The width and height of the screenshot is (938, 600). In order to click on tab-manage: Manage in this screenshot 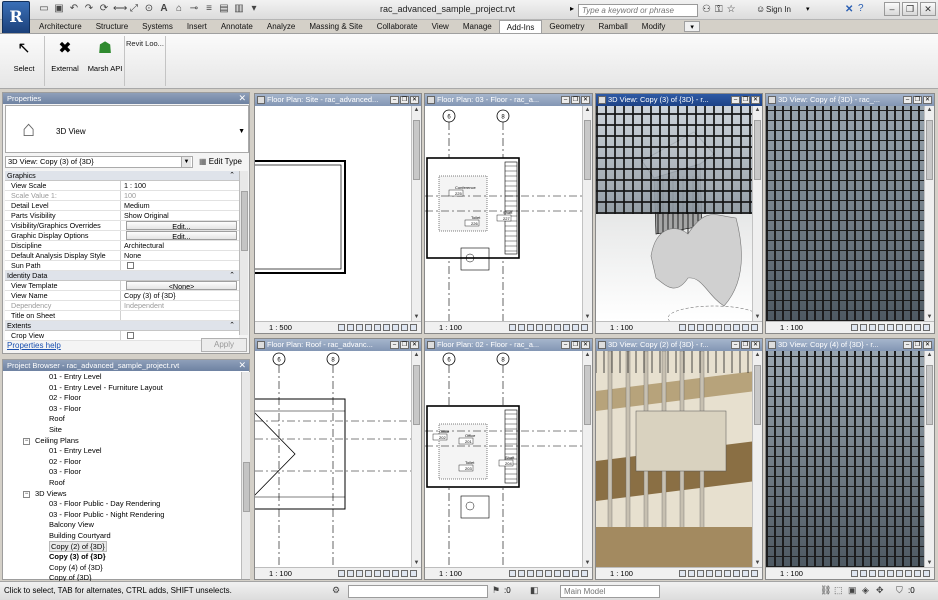, I will do `click(477, 26)`.